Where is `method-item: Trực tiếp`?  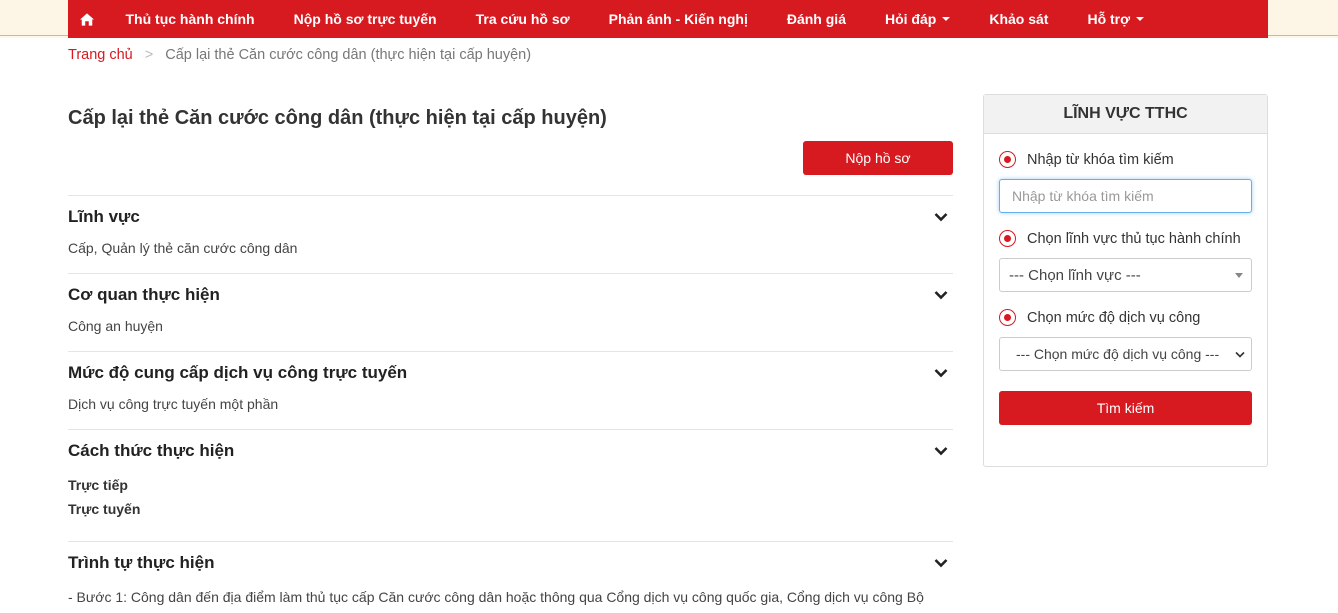 method-item: Trực tiếp is located at coordinates (98, 485).